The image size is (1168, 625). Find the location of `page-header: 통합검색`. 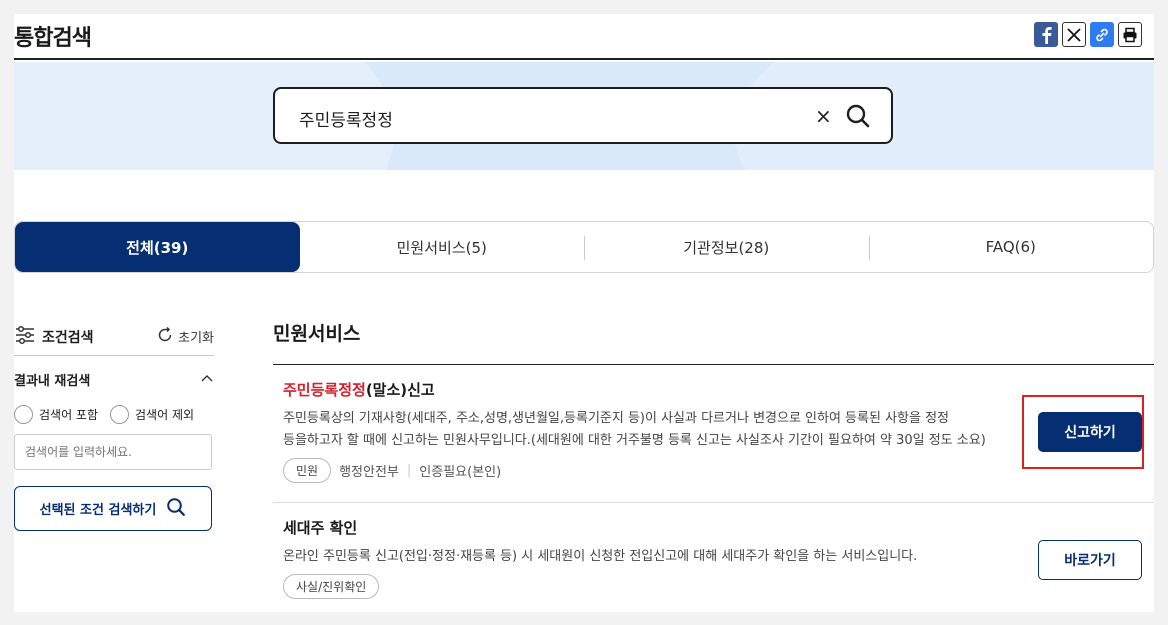

page-header: 통합검색 is located at coordinates (584, 37).